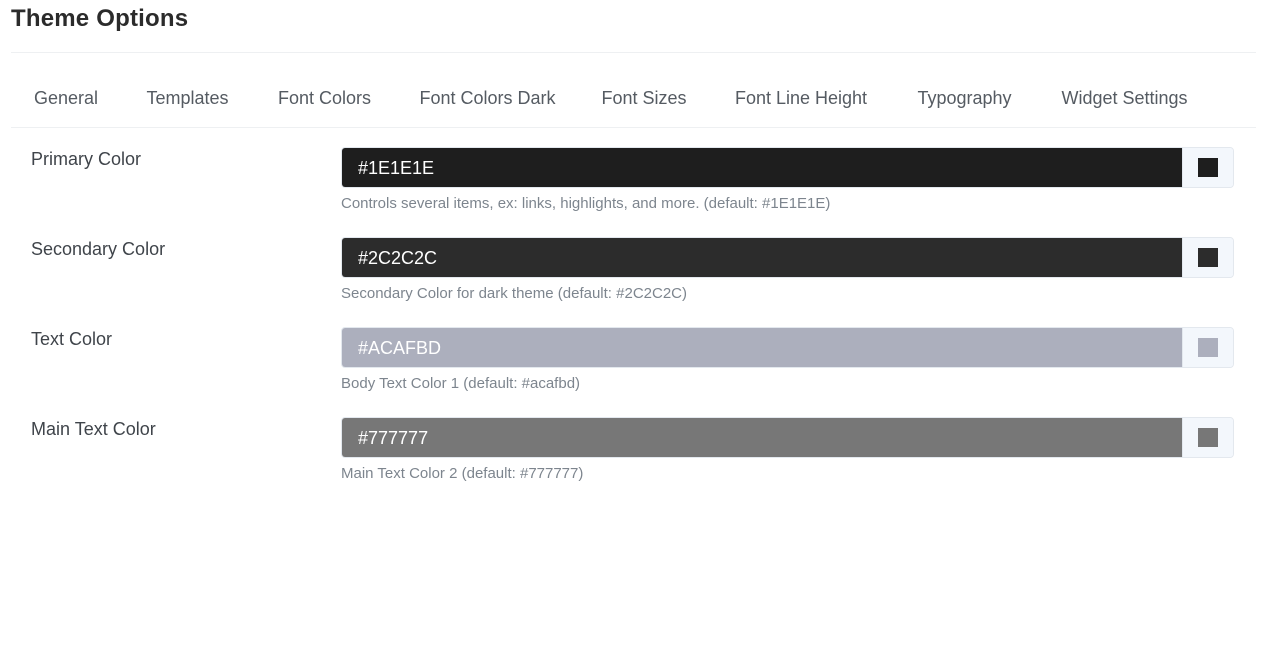 This screenshot has width=1271, height=667. What do you see at coordinates (98, 249) in the screenshot?
I see `secondary-color-label: Secondary Color` at bounding box center [98, 249].